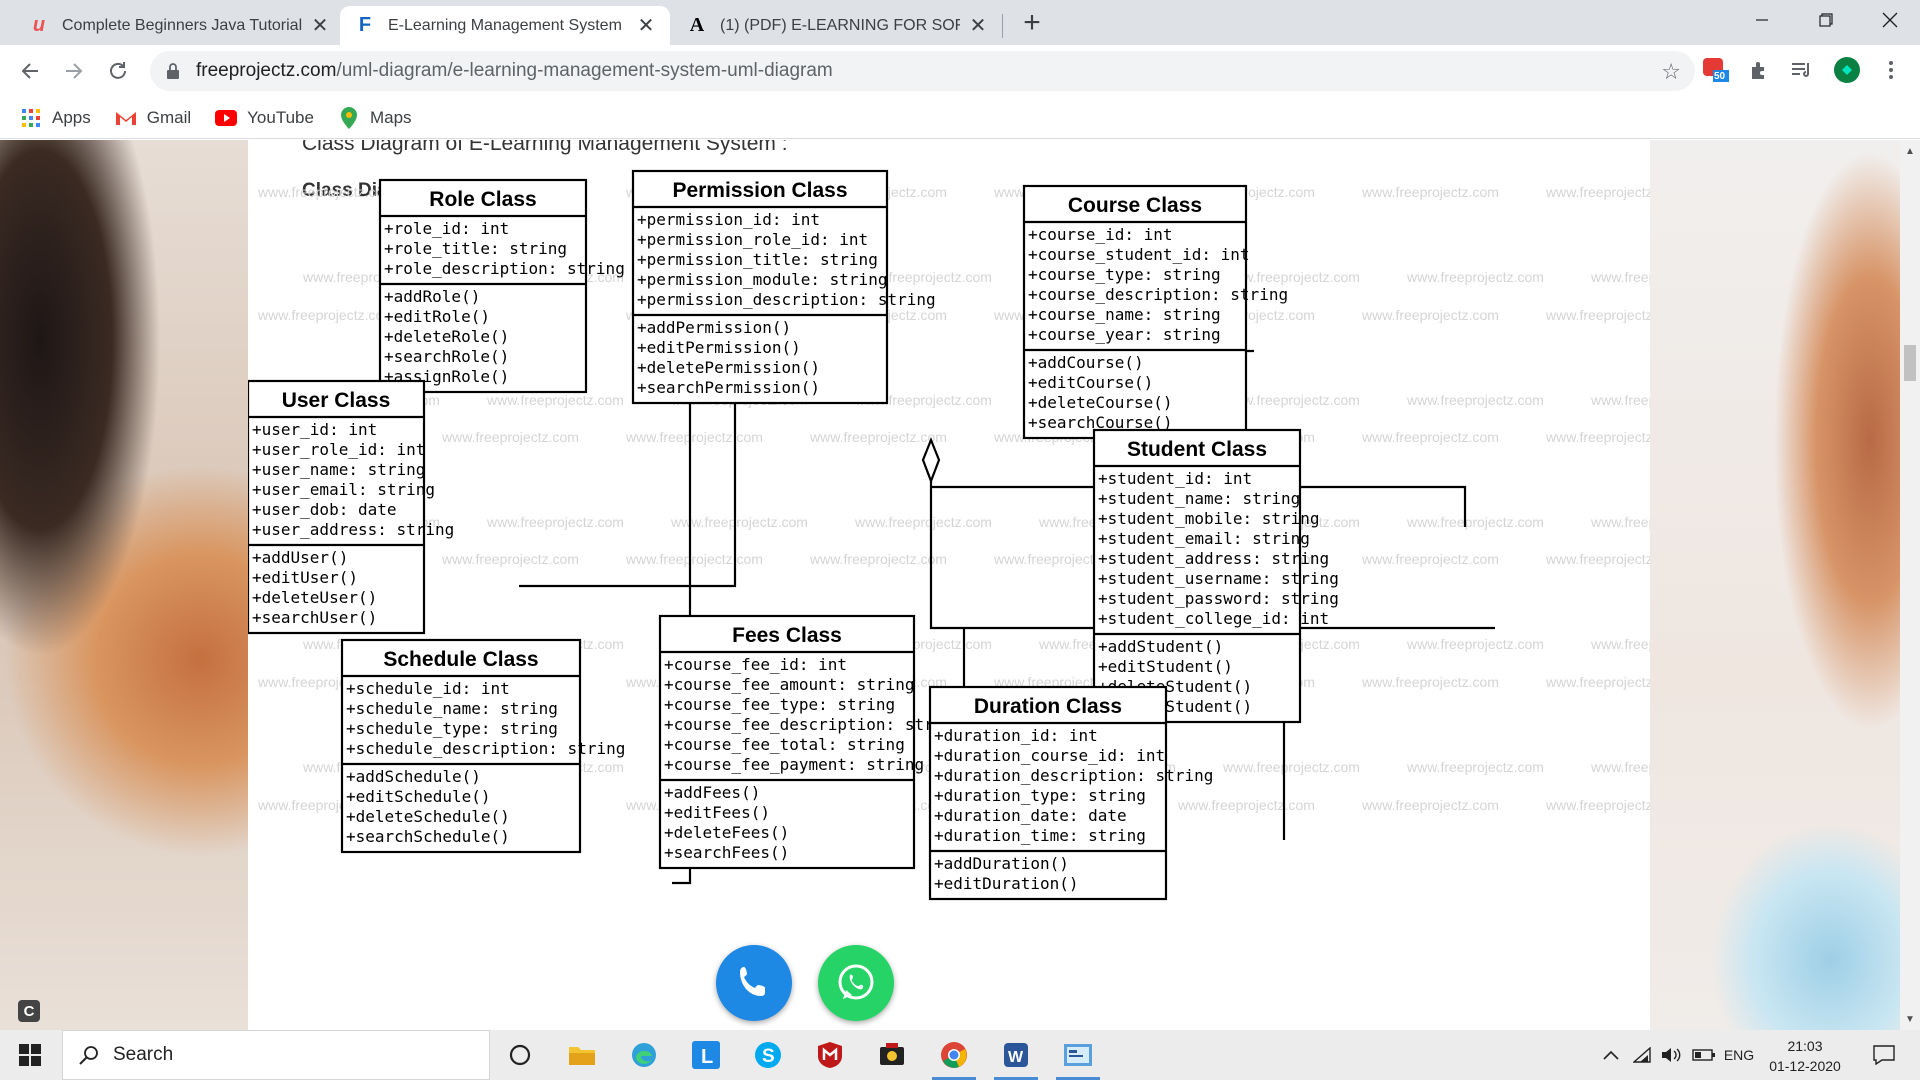  I want to click on tray-wifi-icon, so click(1642, 1055).